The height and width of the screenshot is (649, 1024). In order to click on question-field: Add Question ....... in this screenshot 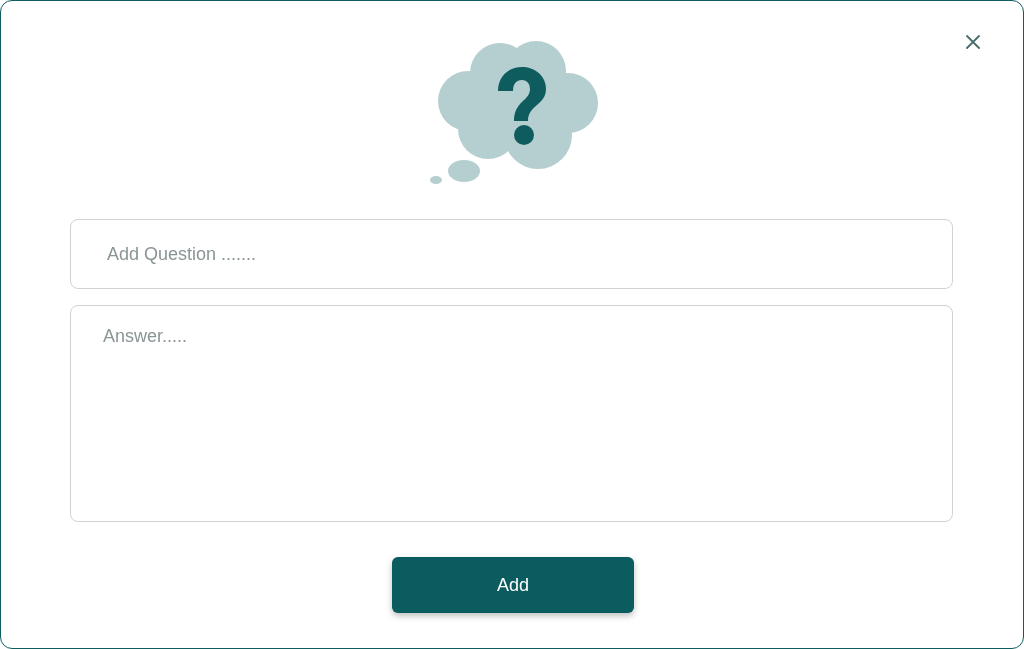, I will do `click(511, 254)`.